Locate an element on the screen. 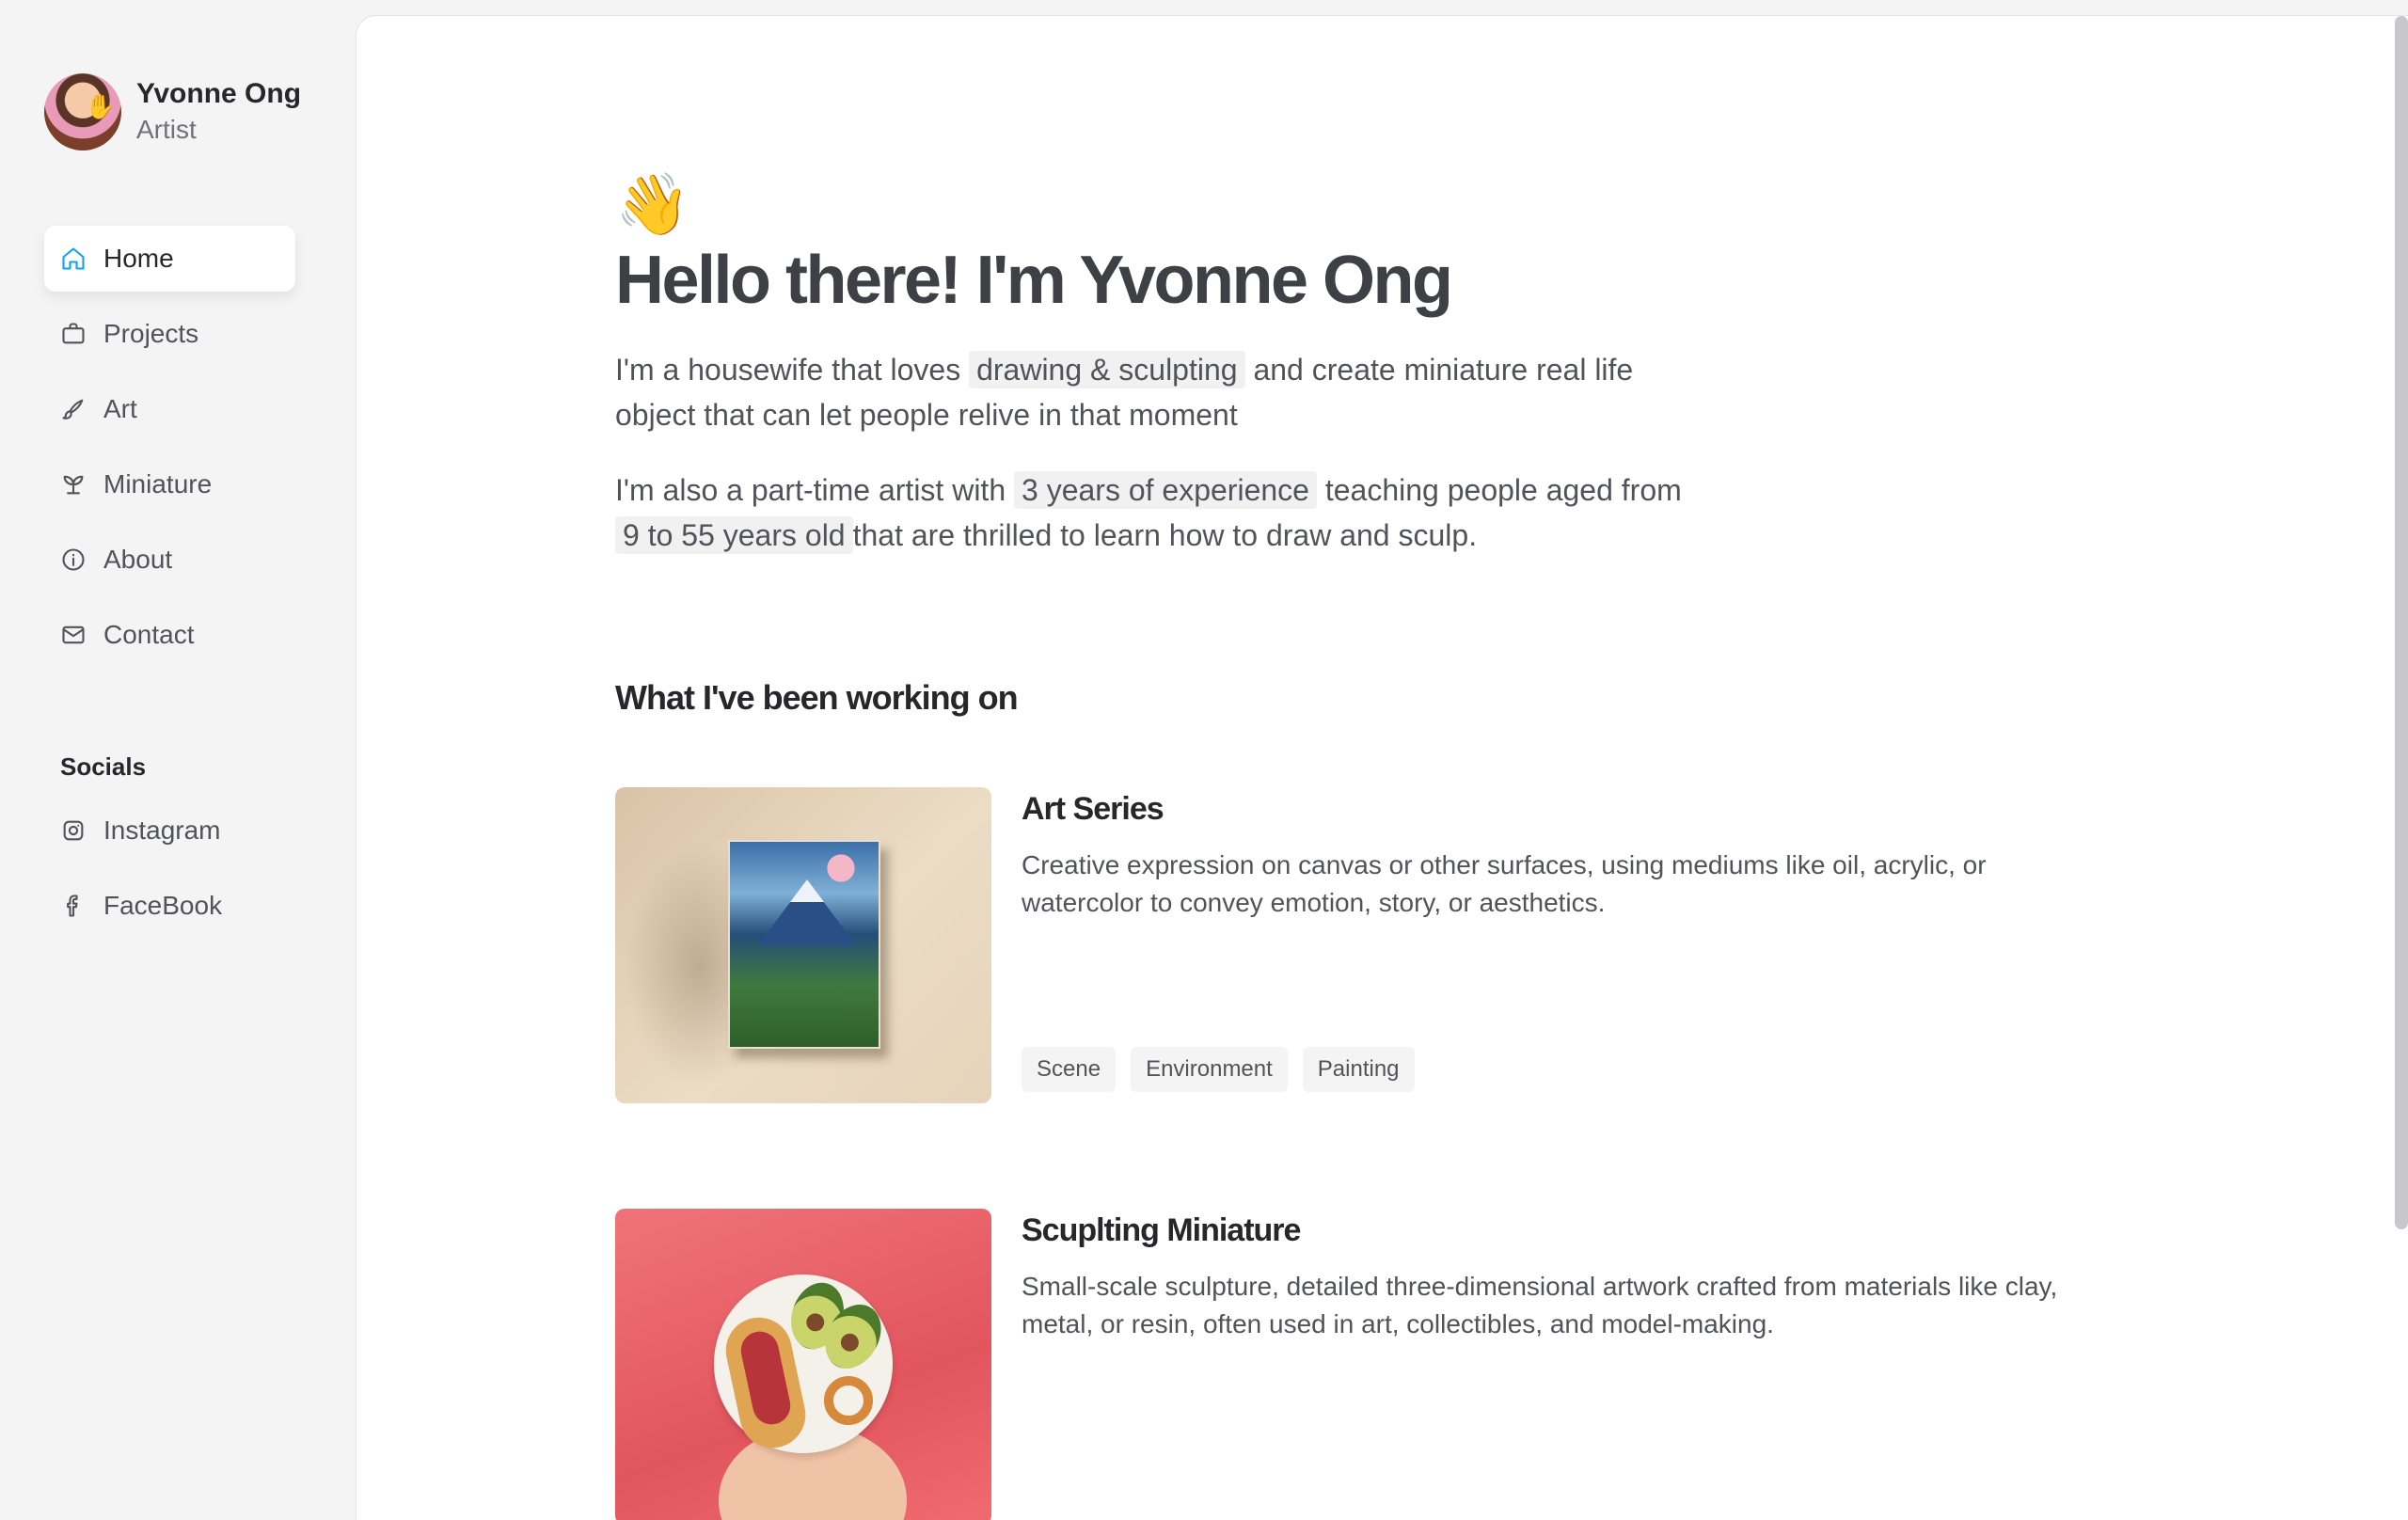  profile: ✋ Yvonne Ong Artist is located at coordinates (173, 111).